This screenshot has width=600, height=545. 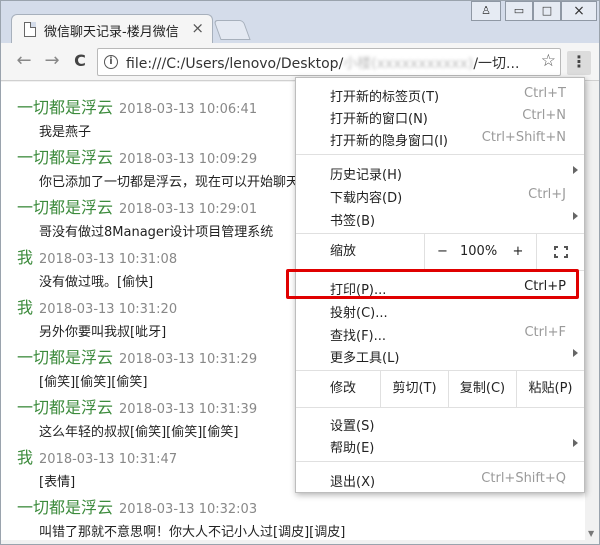 What do you see at coordinates (482, 389) in the screenshot?
I see `copy-button: 复制(C)` at bounding box center [482, 389].